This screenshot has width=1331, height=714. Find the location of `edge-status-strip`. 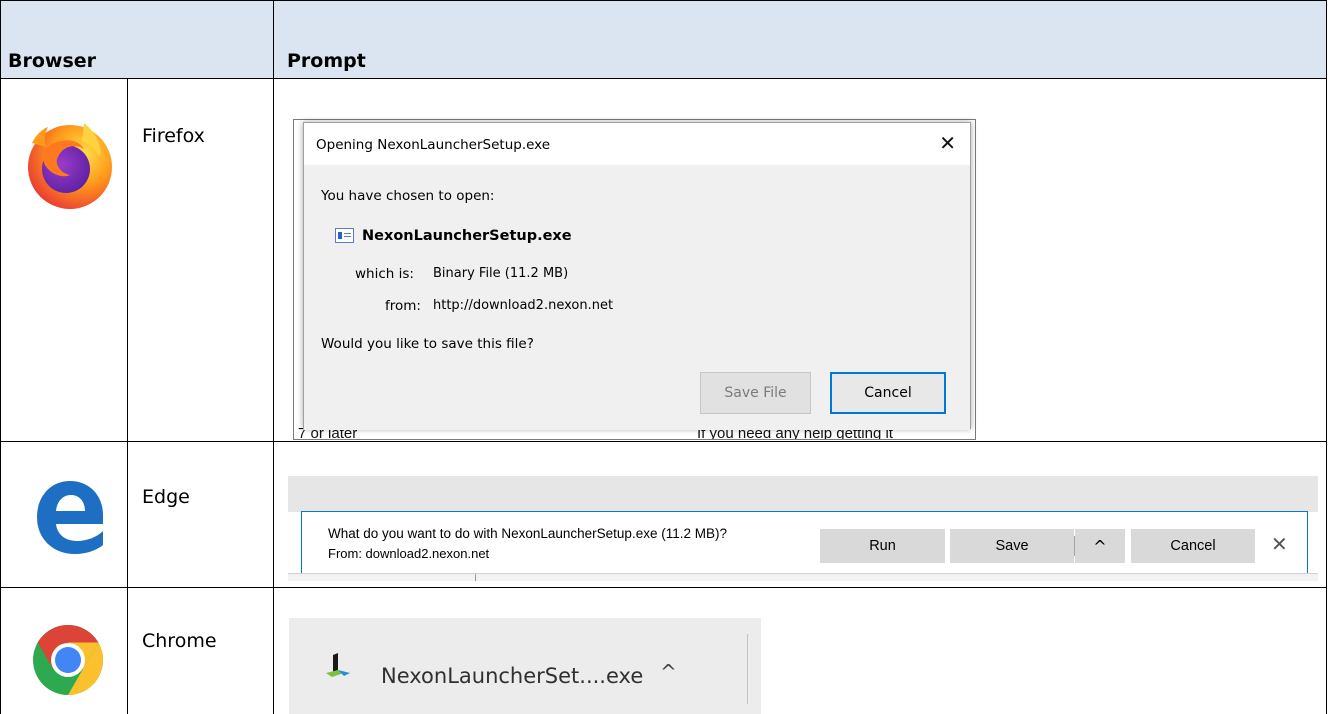

edge-status-strip is located at coordinates (803, 577).